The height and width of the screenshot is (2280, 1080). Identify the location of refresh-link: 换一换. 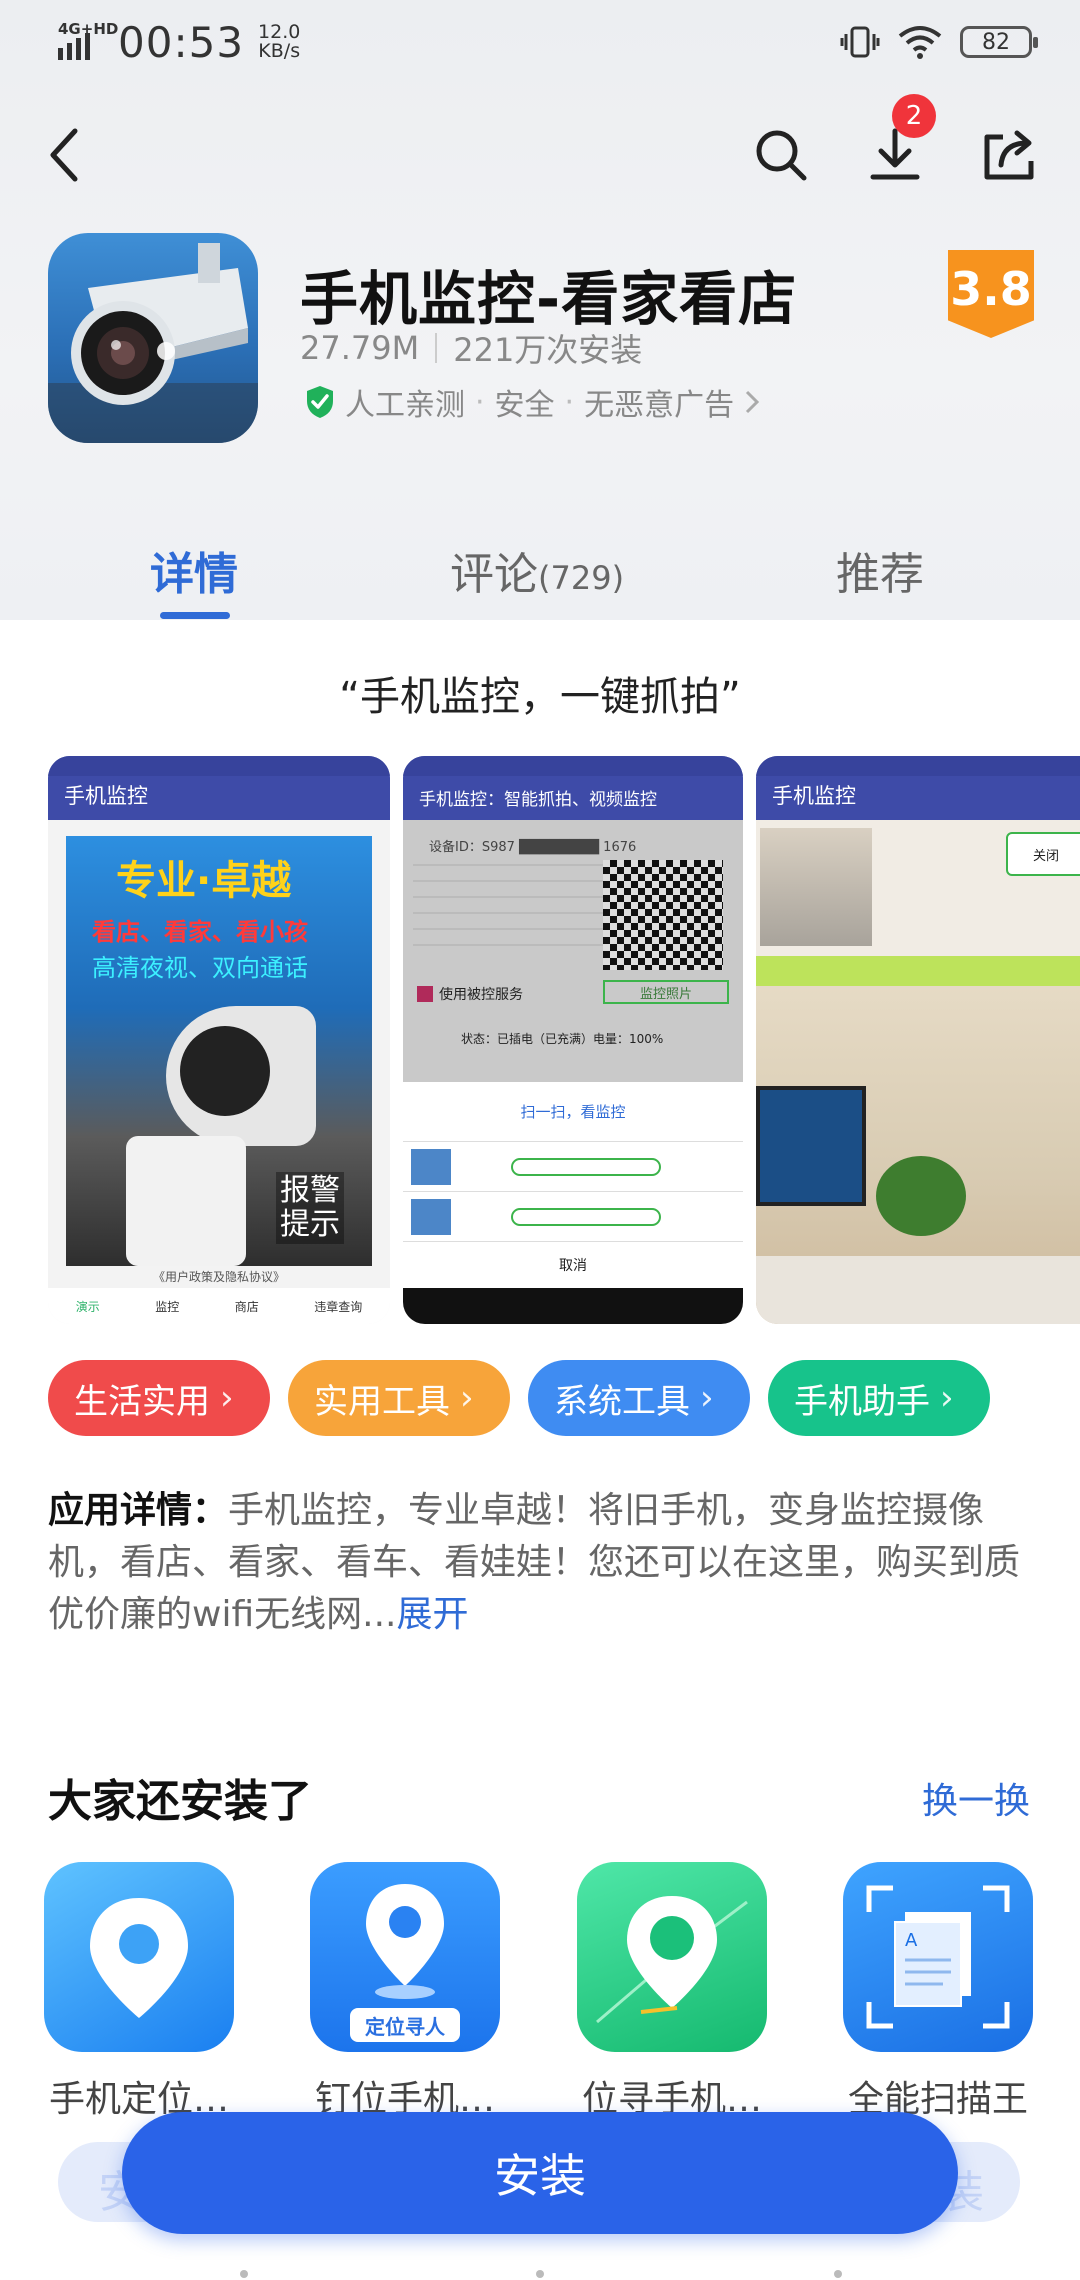
(976, 1798).